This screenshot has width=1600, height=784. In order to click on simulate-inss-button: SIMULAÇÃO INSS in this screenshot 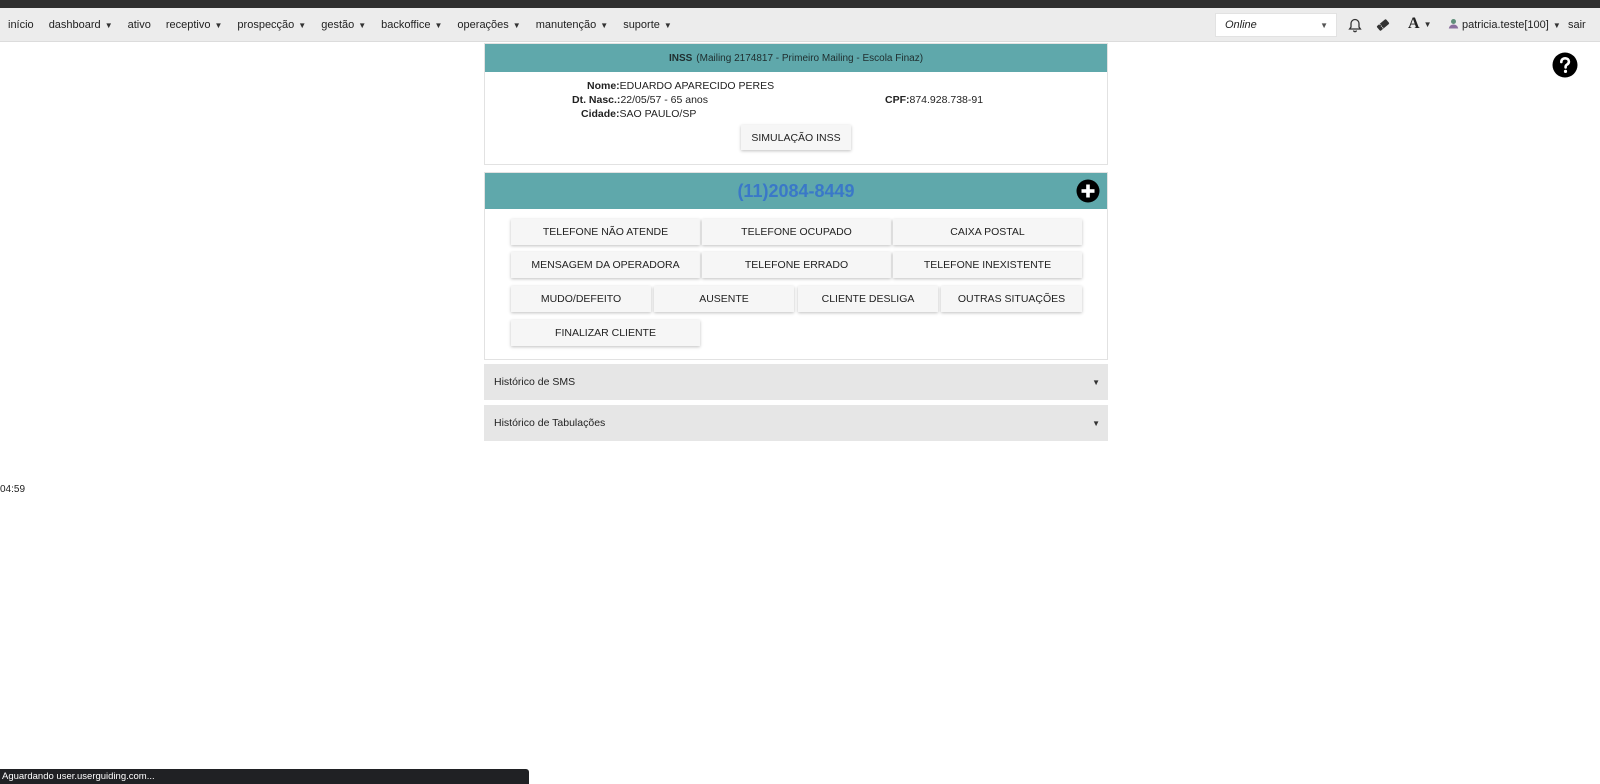, I will do `click(796, 137)`.